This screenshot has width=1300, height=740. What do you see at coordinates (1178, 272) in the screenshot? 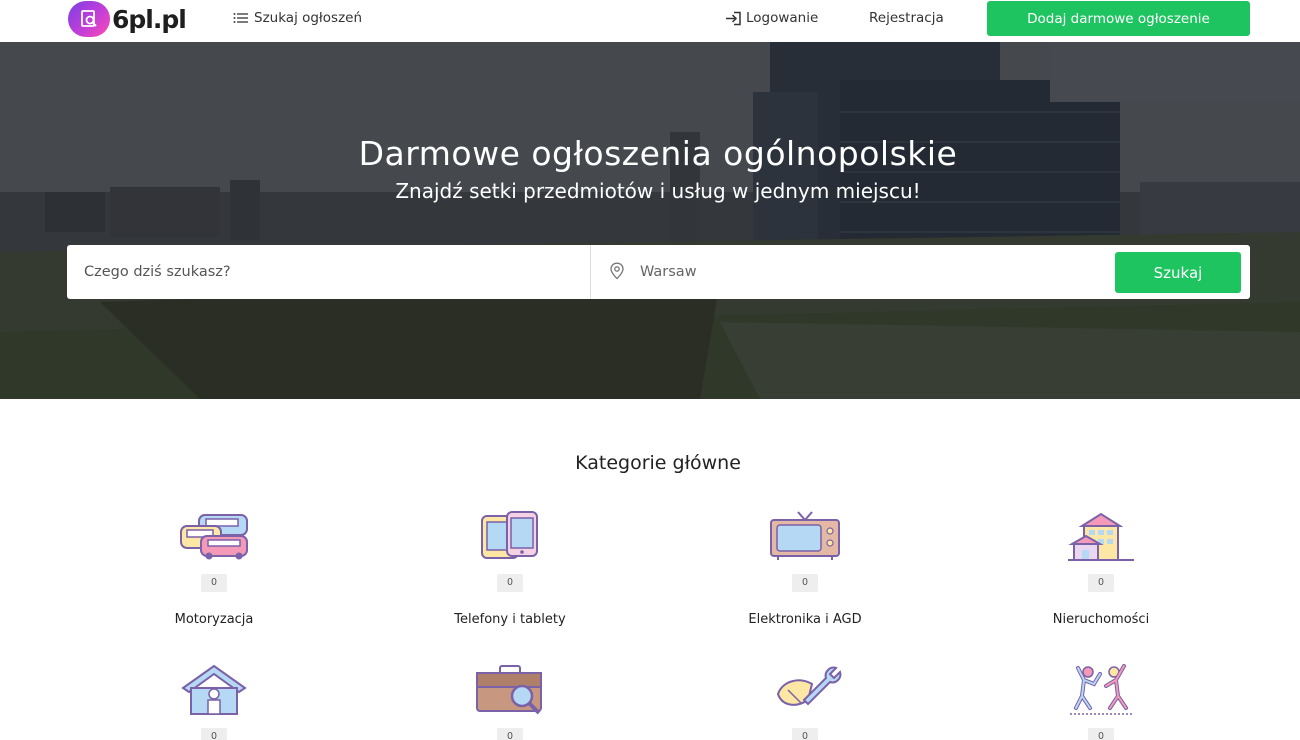
I see `search-button: Szukaj` at bounding box center [1178, 272].